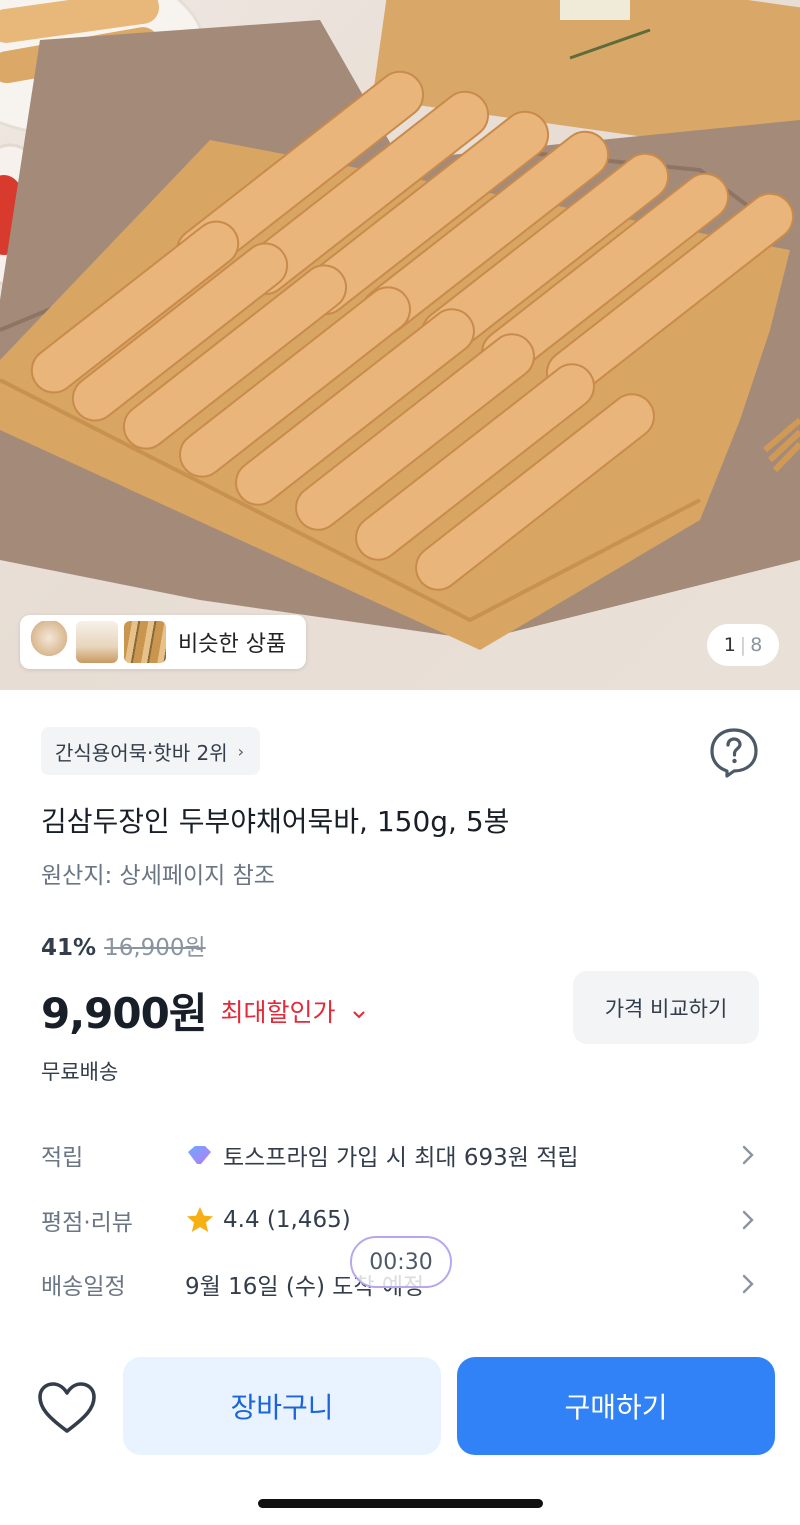 This screenshot has height=1525, width=800. I want to click on similar-products-button: 비슷한 상품, so click(163, 642).